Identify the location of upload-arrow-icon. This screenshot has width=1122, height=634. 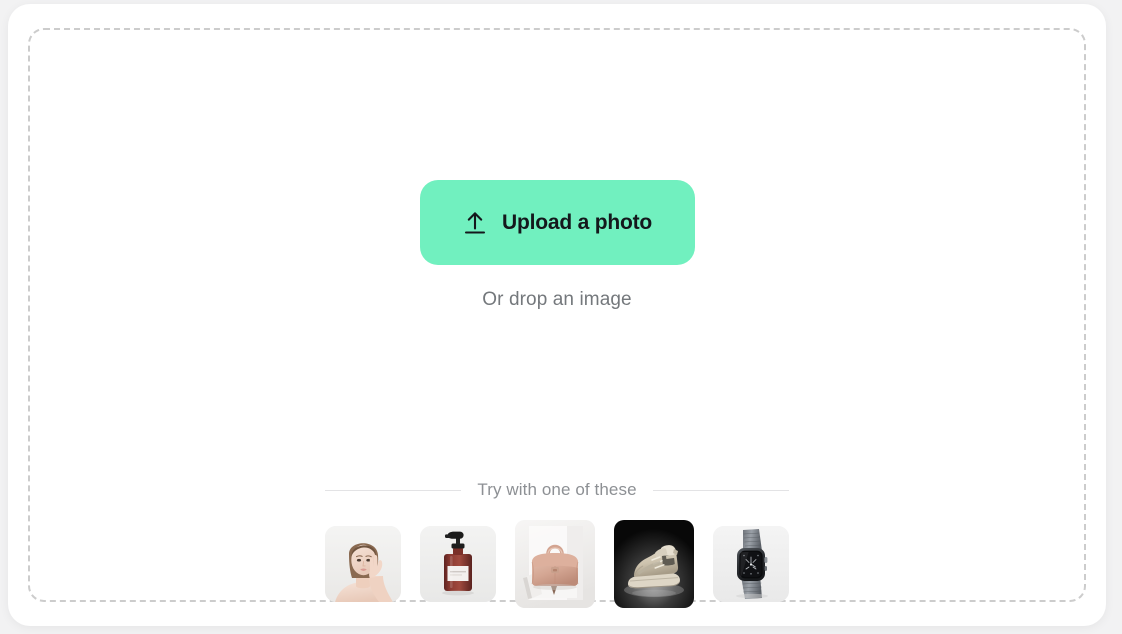
(475, 223).